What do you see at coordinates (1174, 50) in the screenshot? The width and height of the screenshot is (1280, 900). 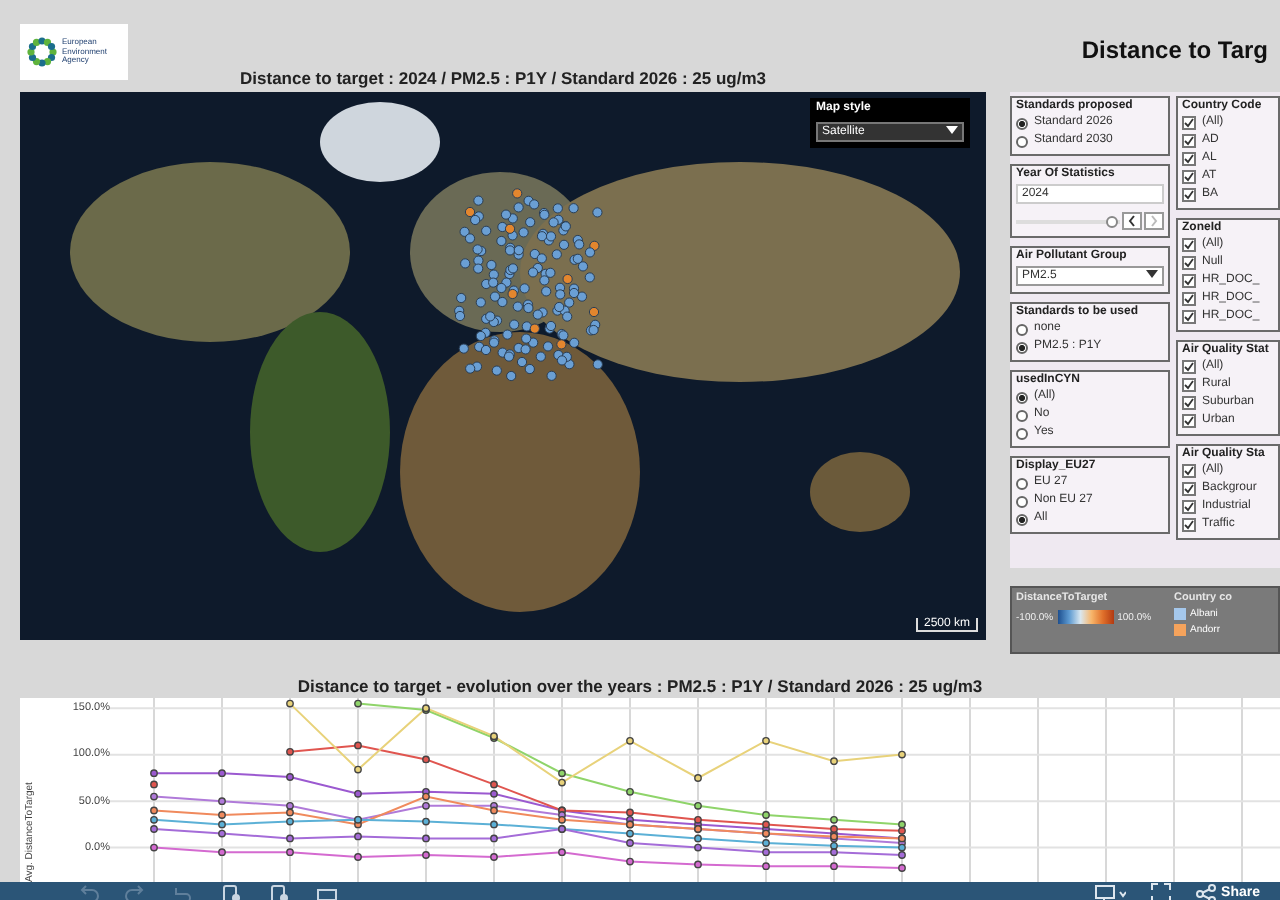 I see `dashboard-title: Distance to Targ` at bounding box center [1174, 50].